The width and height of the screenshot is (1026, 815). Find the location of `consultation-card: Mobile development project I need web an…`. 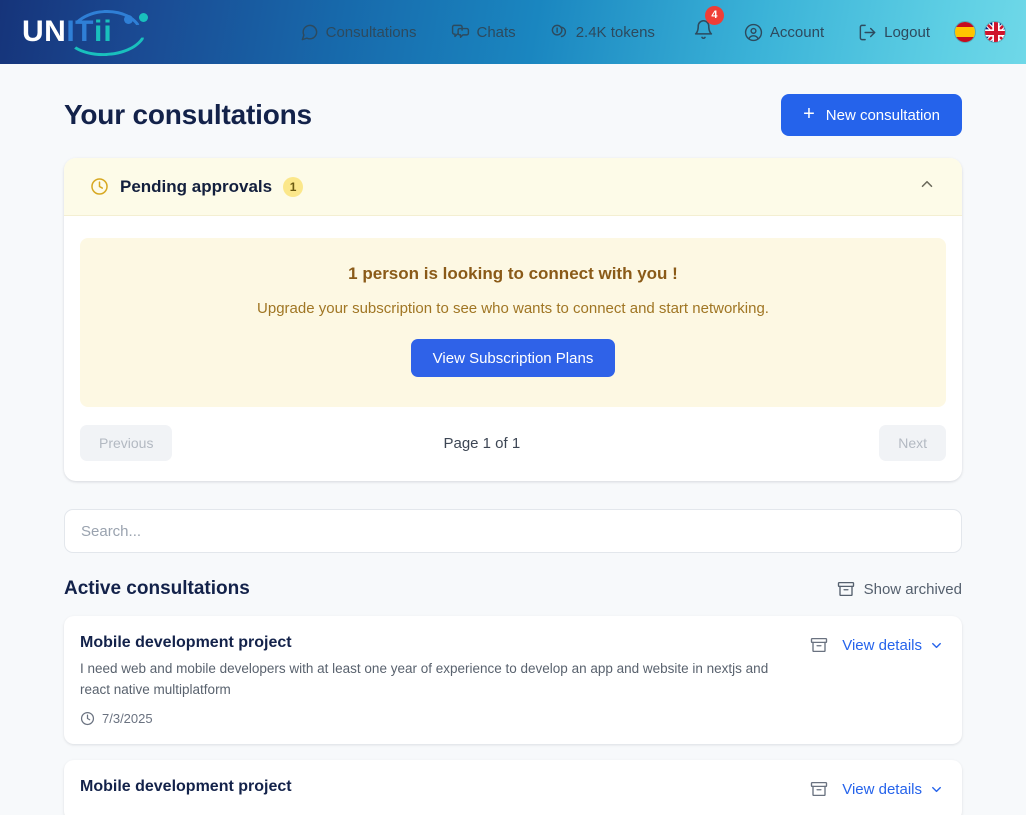

consultation-card: Mobile development project I need web an… is located at coordinates (513, 680).